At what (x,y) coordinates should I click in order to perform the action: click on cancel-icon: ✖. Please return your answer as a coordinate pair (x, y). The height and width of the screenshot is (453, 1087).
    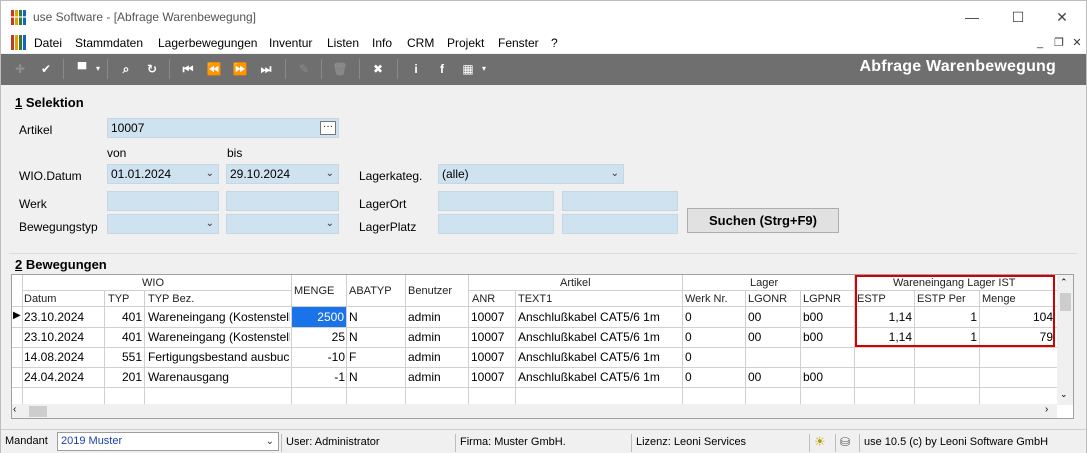
    Looking at the image, I should click on (378, 69).